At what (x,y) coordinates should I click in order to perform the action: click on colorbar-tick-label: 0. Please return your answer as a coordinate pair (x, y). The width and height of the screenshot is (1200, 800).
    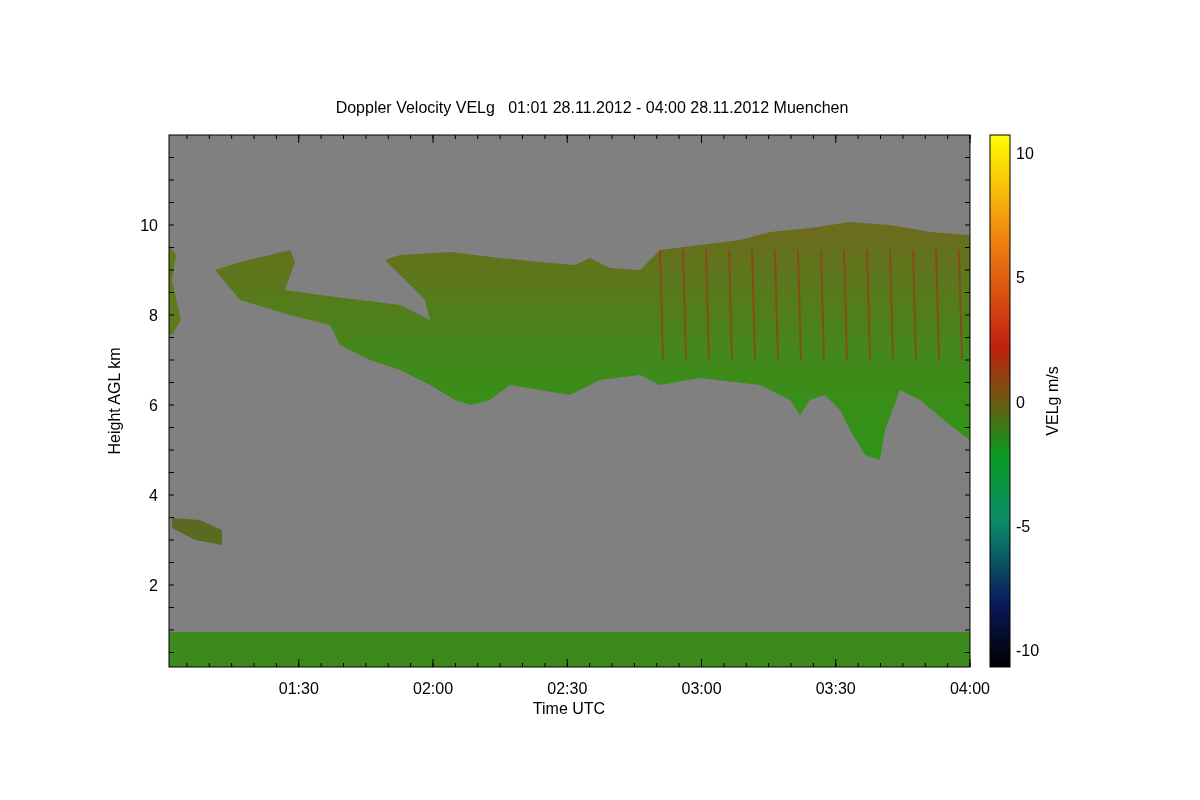
    Looking at the image, I should click on (1020, 402).